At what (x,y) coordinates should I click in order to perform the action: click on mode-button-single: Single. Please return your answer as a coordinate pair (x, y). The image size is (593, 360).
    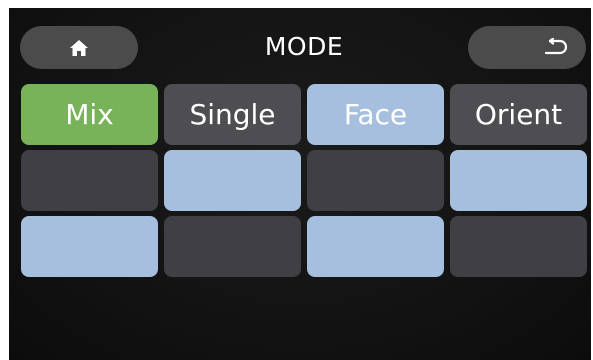
    Looking at the image, I should click on (232, 114).